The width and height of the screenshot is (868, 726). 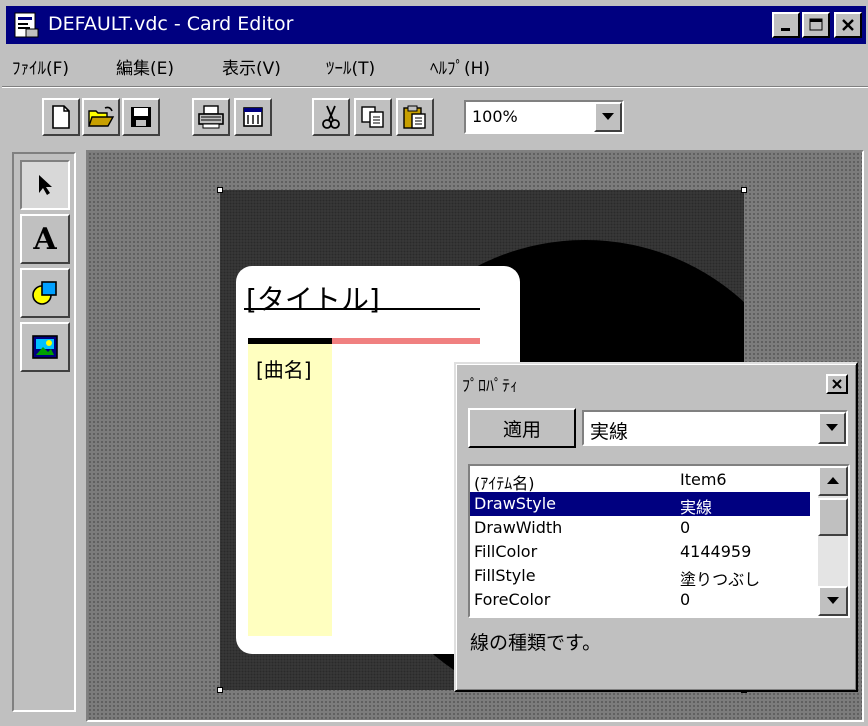 I want to click on print-button, so click(x=211, y=117).